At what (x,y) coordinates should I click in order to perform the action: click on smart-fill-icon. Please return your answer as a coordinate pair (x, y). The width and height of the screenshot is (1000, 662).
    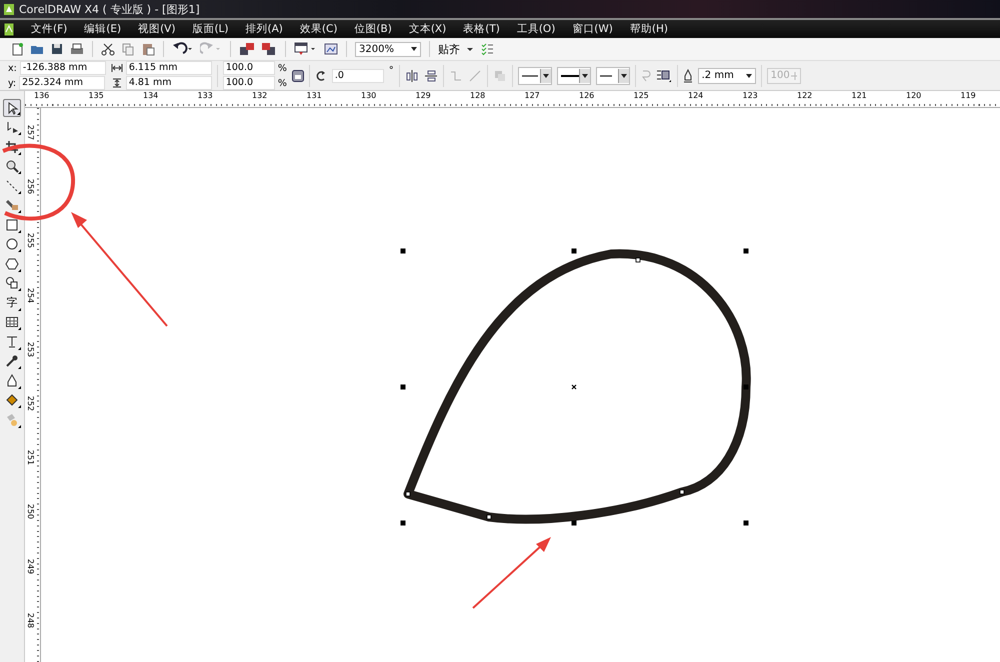
    Looking at the image, I should click on (12, 205).